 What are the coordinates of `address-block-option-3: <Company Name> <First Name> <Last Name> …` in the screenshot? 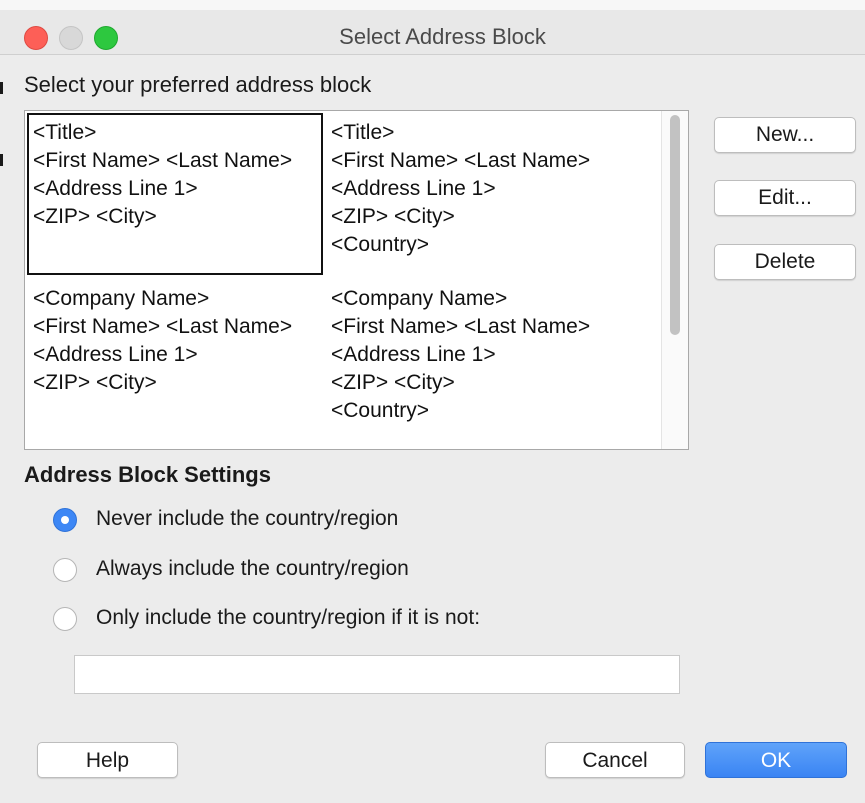 It's located at (175, 360).